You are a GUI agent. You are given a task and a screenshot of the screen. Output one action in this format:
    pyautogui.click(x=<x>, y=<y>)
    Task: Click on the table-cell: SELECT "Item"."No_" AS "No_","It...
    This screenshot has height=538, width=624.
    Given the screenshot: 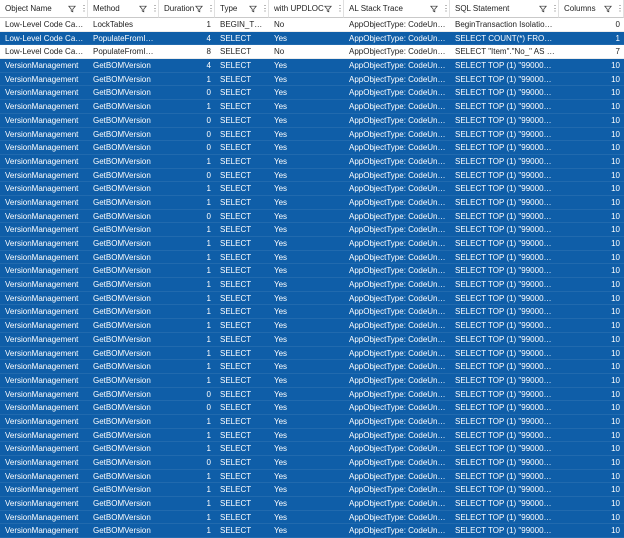 What is the action you would take?
    pyautogui.click(x=504, y=52)
    